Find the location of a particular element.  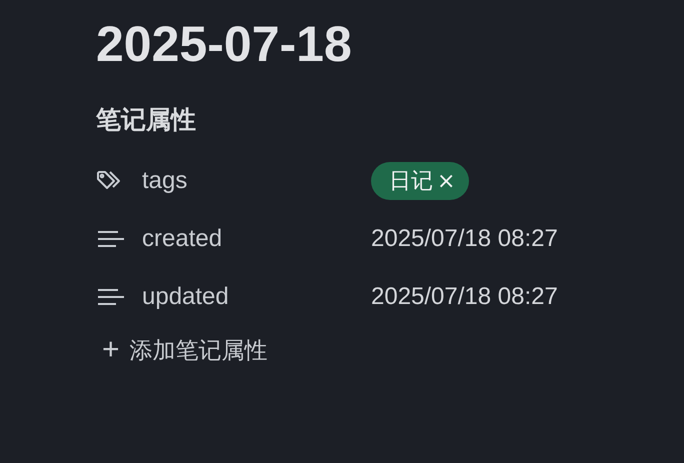

tag-chip: 日记 × is located at coordinates (420, 181).